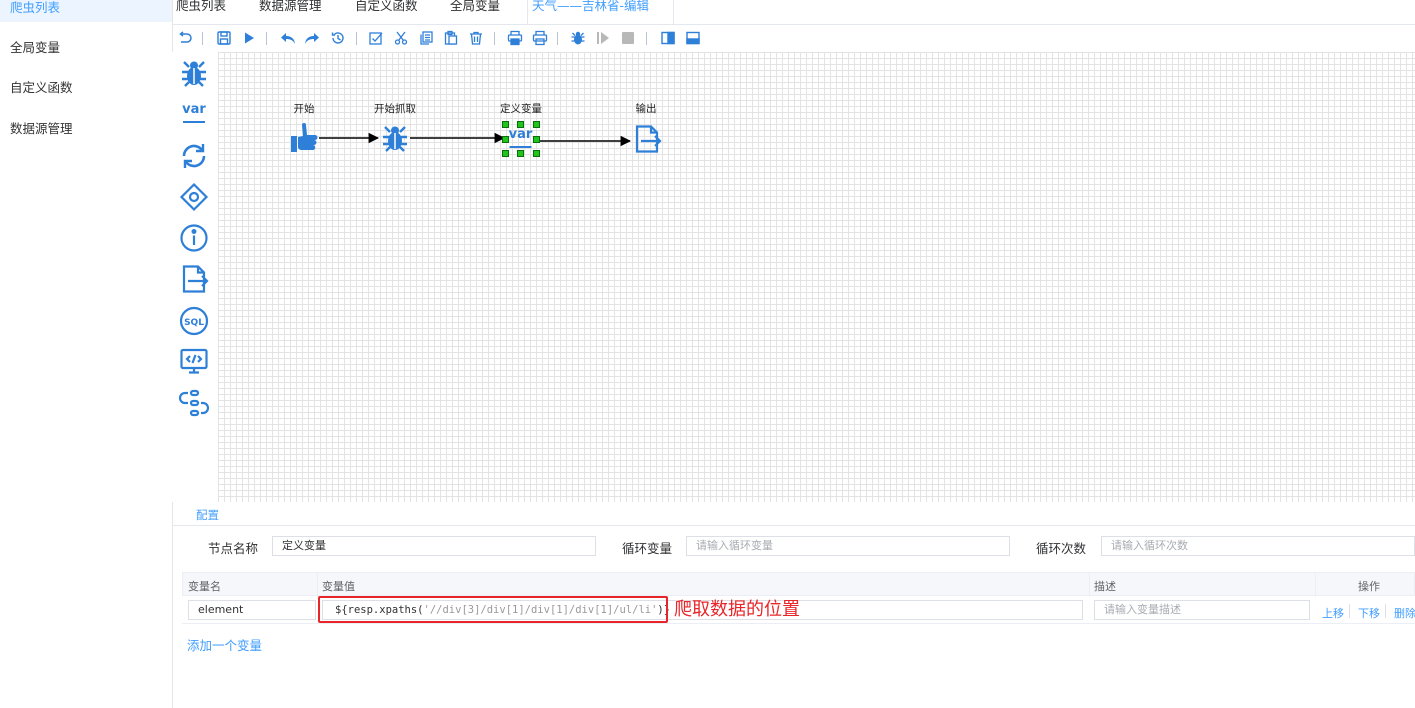 This screenshot has height=708, width=1415. Describe the element at coordinates (737, 609) in the screenshot. I see `annotation-text: 爬取数据的位置` at that location.